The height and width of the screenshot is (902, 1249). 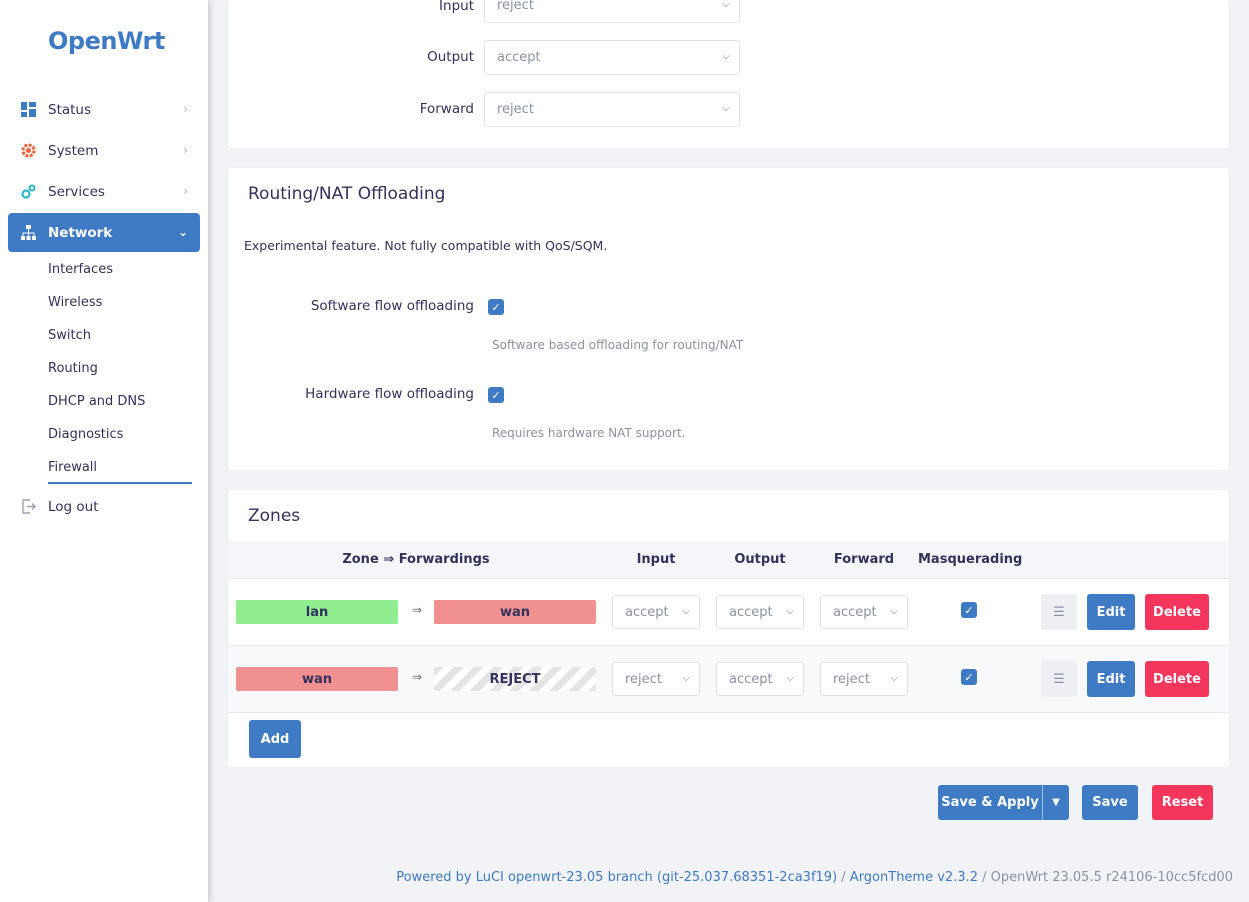 I want to click on save-apply-button: Save & Apply, so click(x=990, y=802).